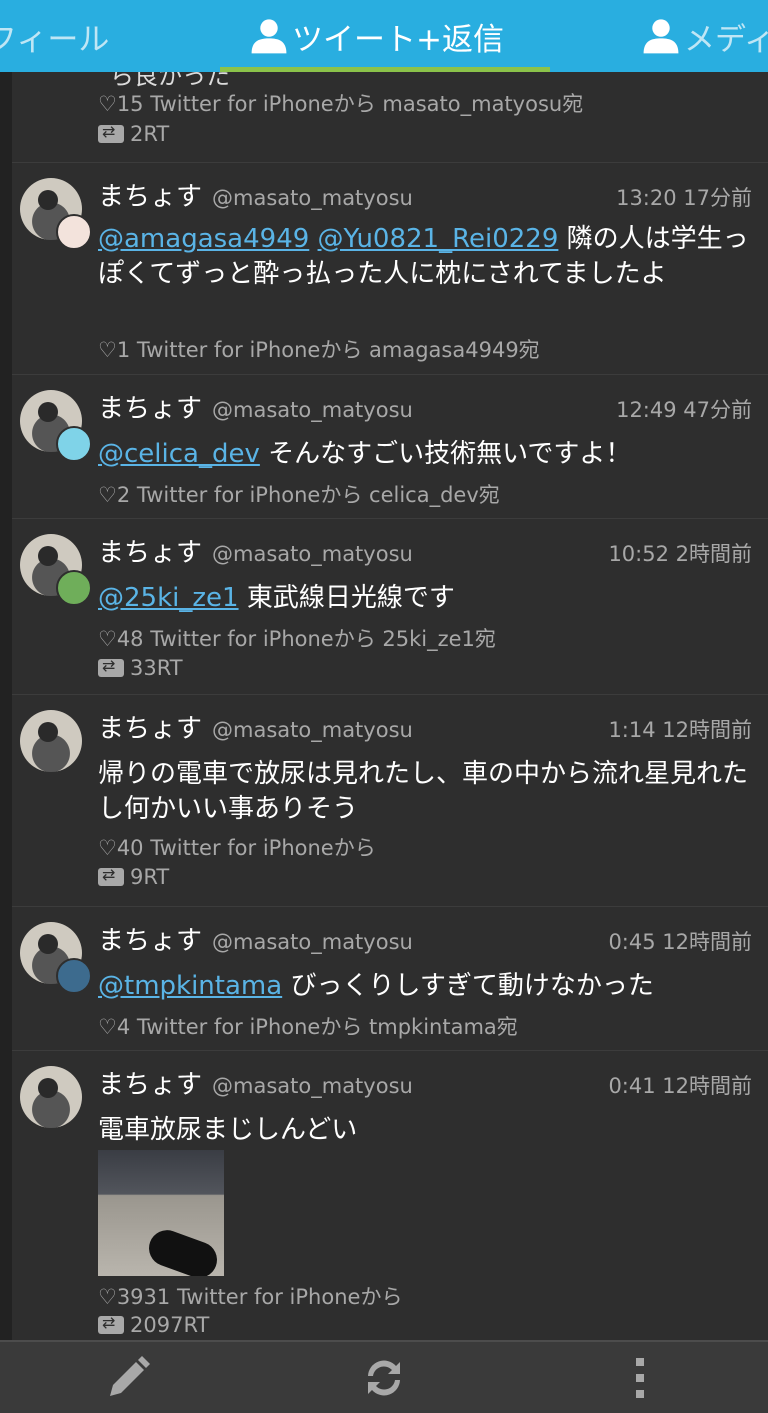 The image size is (768, 1413). I want to click on tab-tweets-replies: ツイート+返信, so click(377, 36).